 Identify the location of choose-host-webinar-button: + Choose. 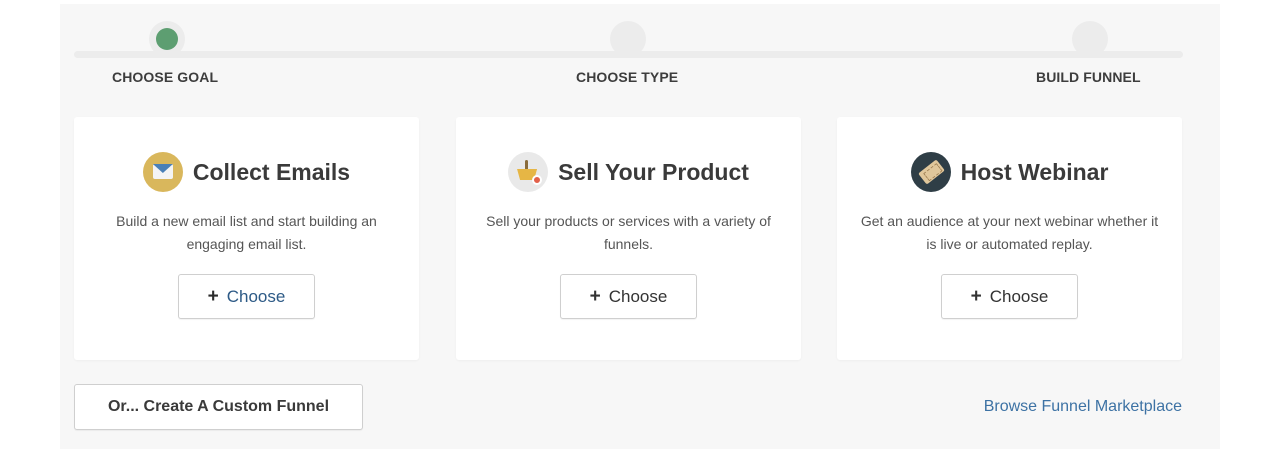
(1009, 296).